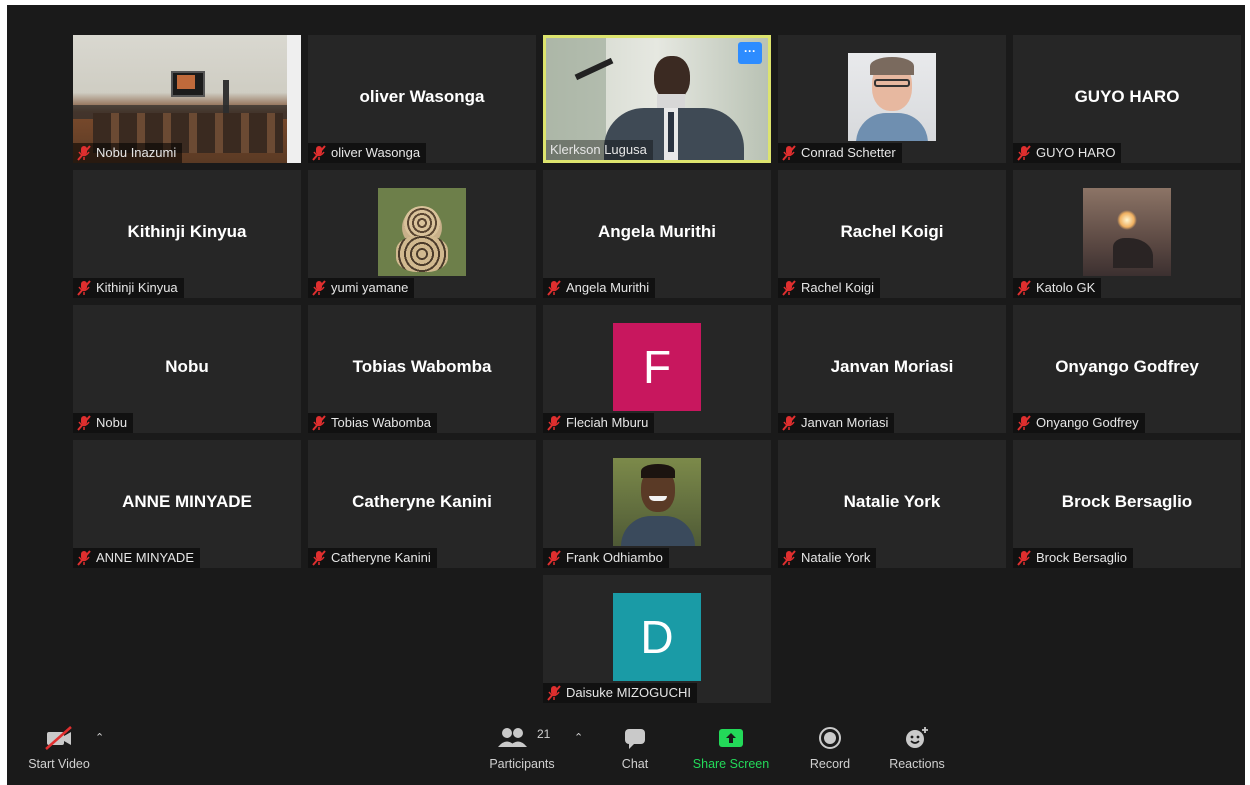  I want to click on participant-tile: GUYO HARO GUYO HARO, so click(1127, 99).